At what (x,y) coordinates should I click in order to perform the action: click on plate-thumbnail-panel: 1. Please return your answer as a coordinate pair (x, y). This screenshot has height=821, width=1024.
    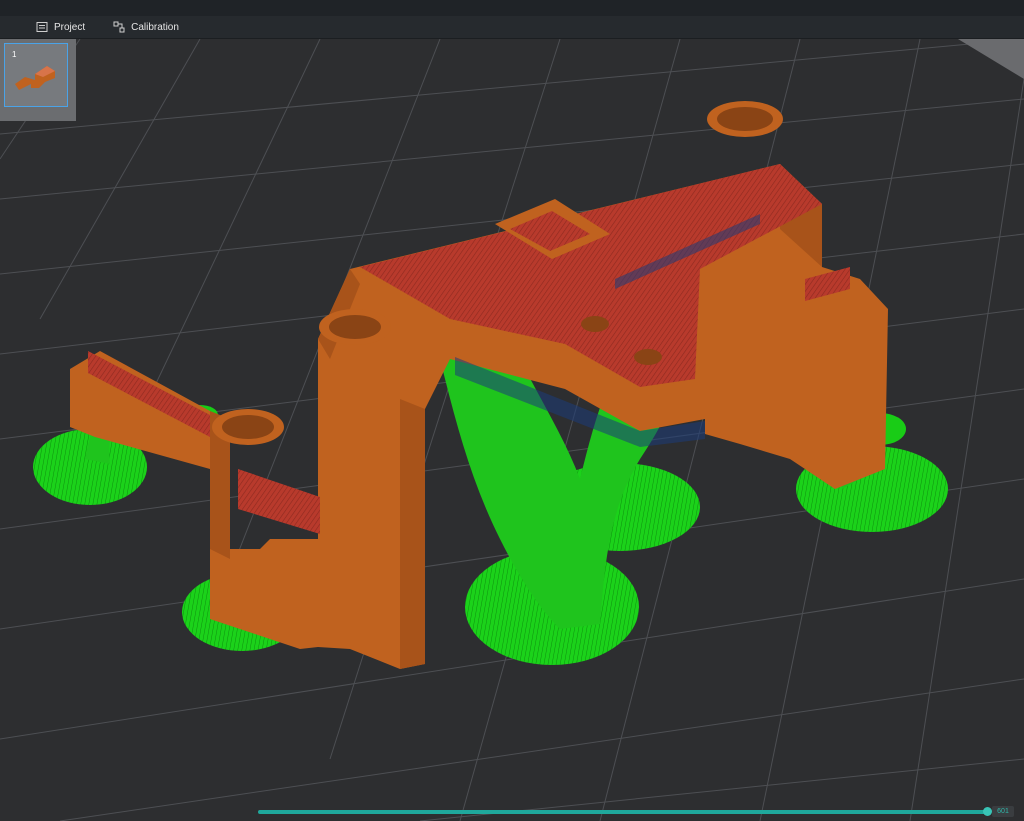
    Looking at the image, I should click on (38, 80).